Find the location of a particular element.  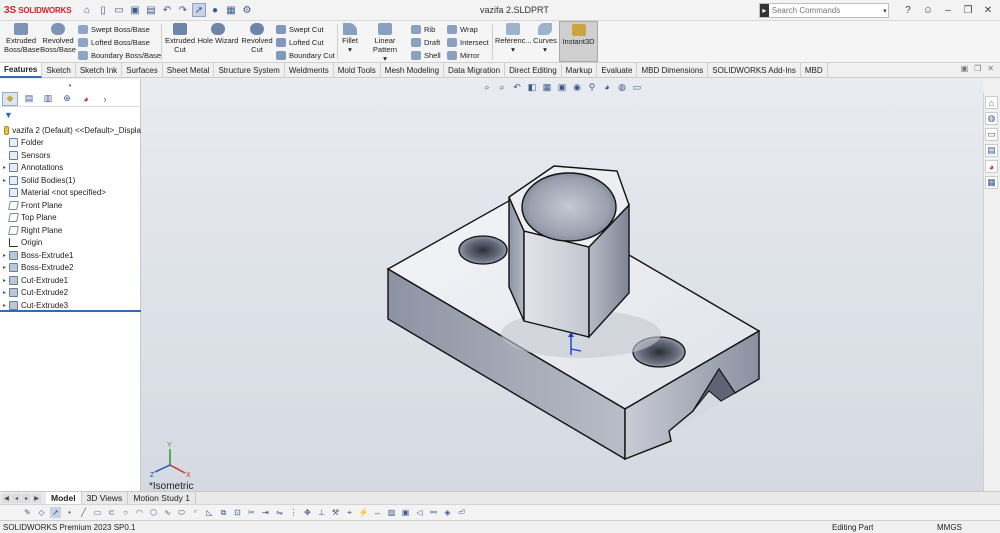

select-pointer-icon: ➚ is located at coordinates (199, 10).